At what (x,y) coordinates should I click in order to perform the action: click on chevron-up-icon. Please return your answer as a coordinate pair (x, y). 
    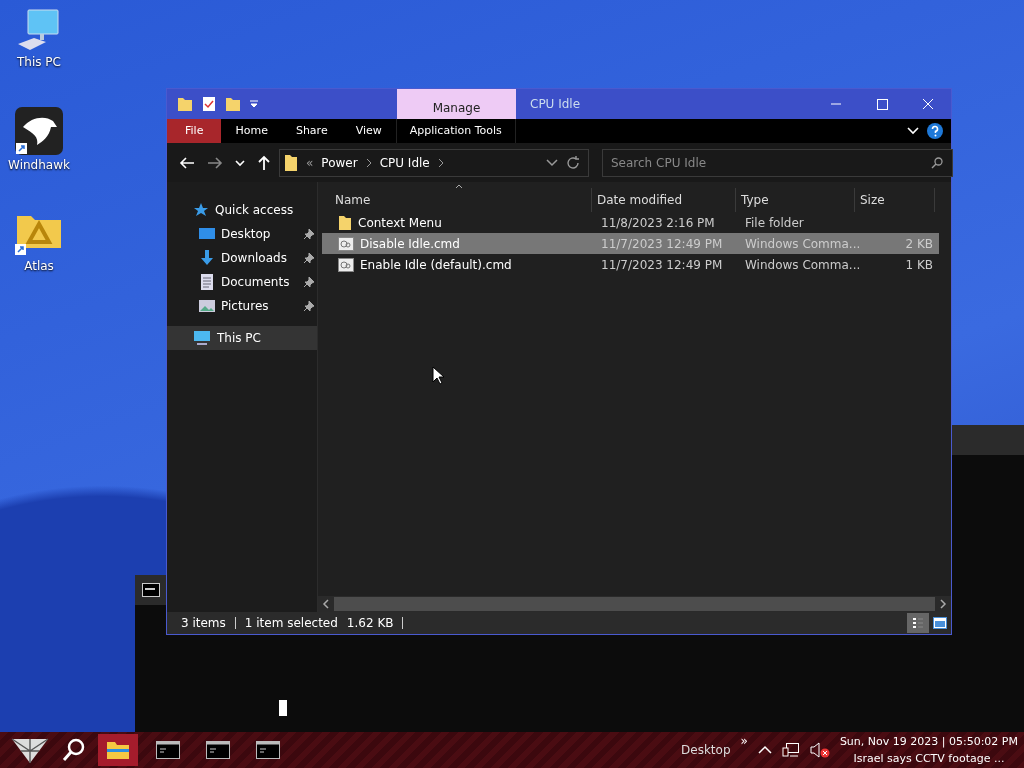
    Looking at the image, I should click on (764, 750).